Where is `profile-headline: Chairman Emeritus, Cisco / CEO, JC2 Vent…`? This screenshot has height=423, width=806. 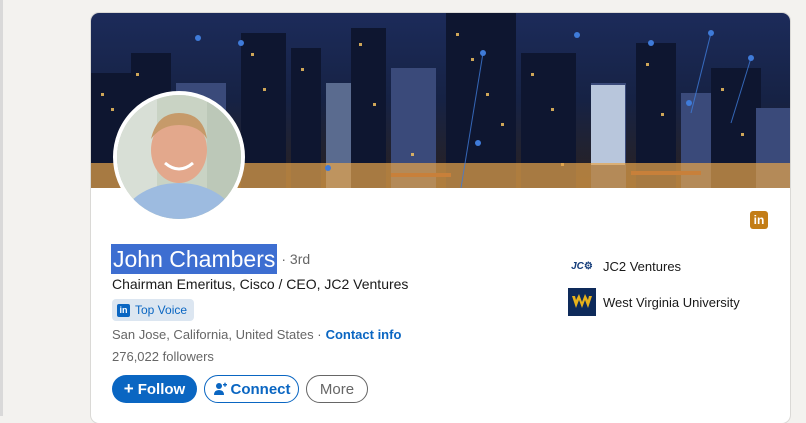
profile-headline: Chairman Emeritus, Cisco / CEO, JC2 Vent… is located at coordinates (260, 284).